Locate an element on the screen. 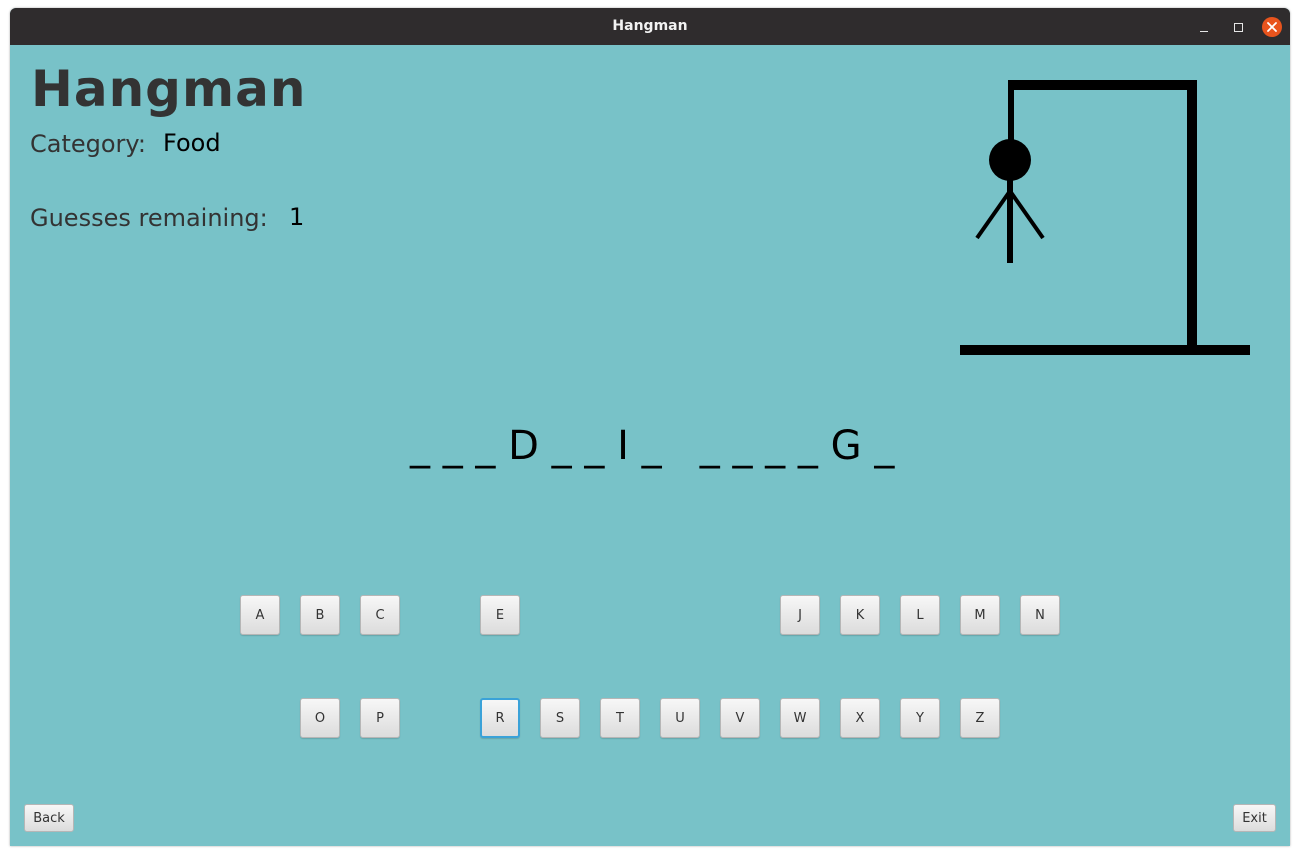 The height and width of the screenshot is (855, 1300). maximize-icon is located at coordinates (1238, 27).